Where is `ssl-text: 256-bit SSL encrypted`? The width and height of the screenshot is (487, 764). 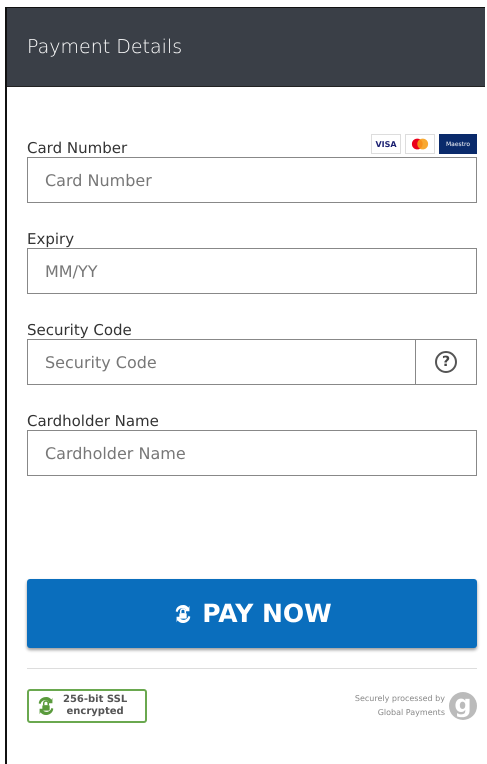 ssl-text: 256-bit SSL encrypted is located at coordinates (95, 706).